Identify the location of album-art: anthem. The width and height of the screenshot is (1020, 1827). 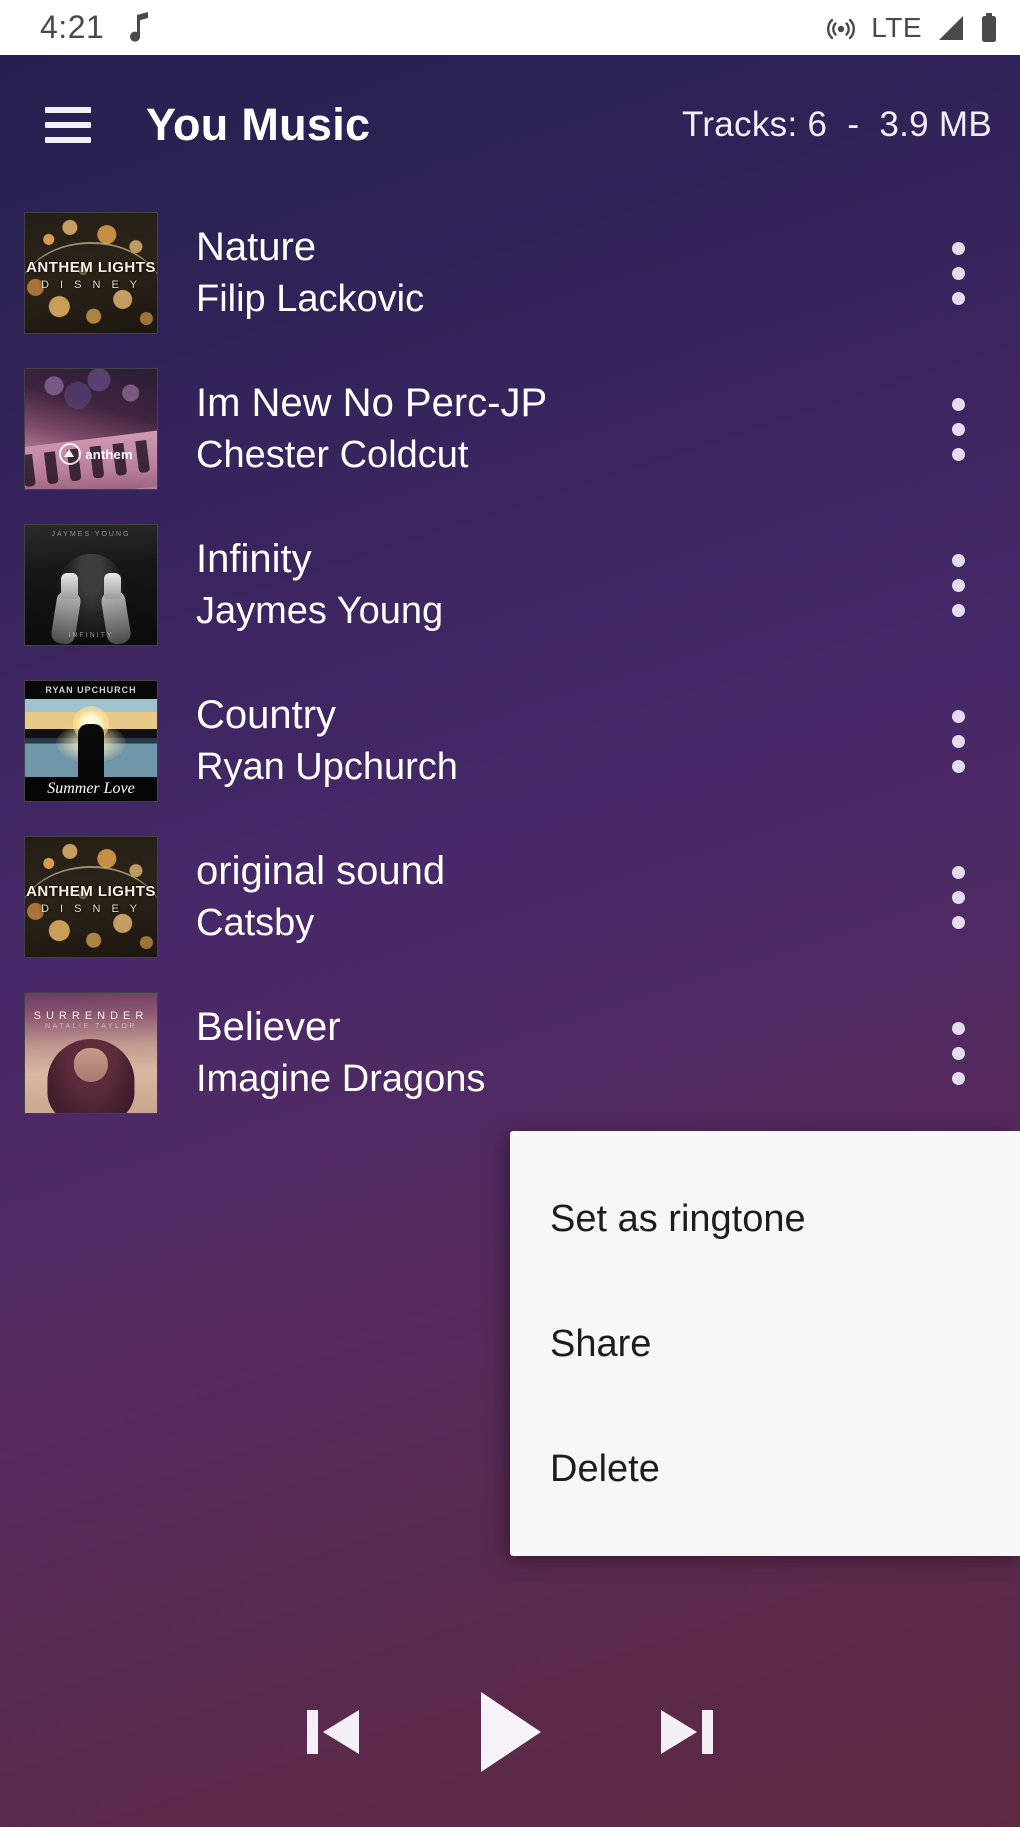
(91, 429).